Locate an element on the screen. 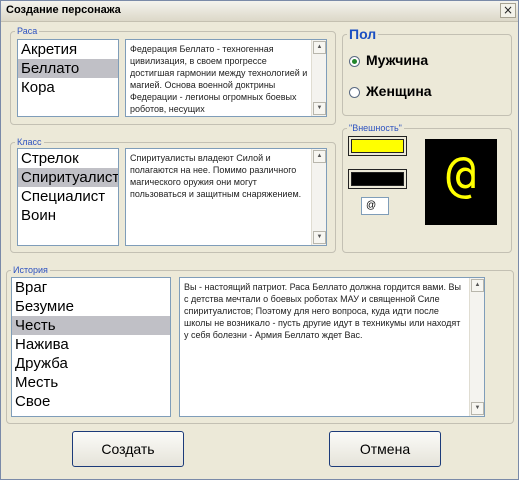 The image size is (519, 480). race-list-item: Беллато is located at coordinates (68, 68).